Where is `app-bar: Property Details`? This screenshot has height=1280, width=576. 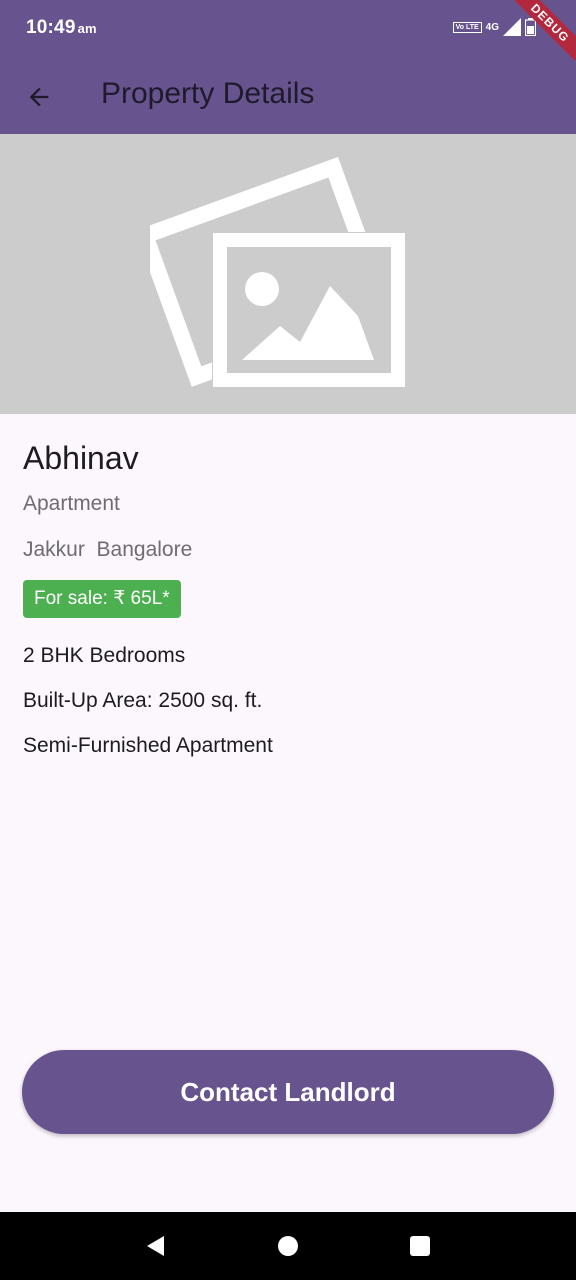
app-bar: Property Details is located at coordinates (288, 97).